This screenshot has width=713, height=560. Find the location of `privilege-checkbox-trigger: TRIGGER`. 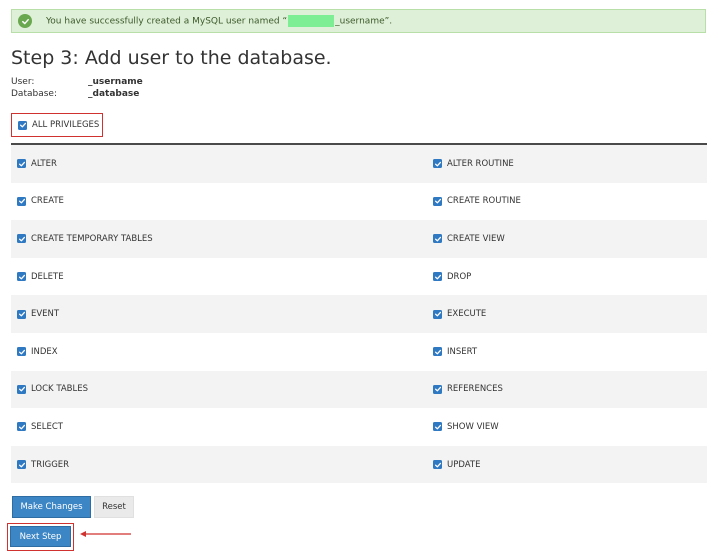

privilege-checkbox-trigger: TRIGGER is located at coordinates (43, 465).